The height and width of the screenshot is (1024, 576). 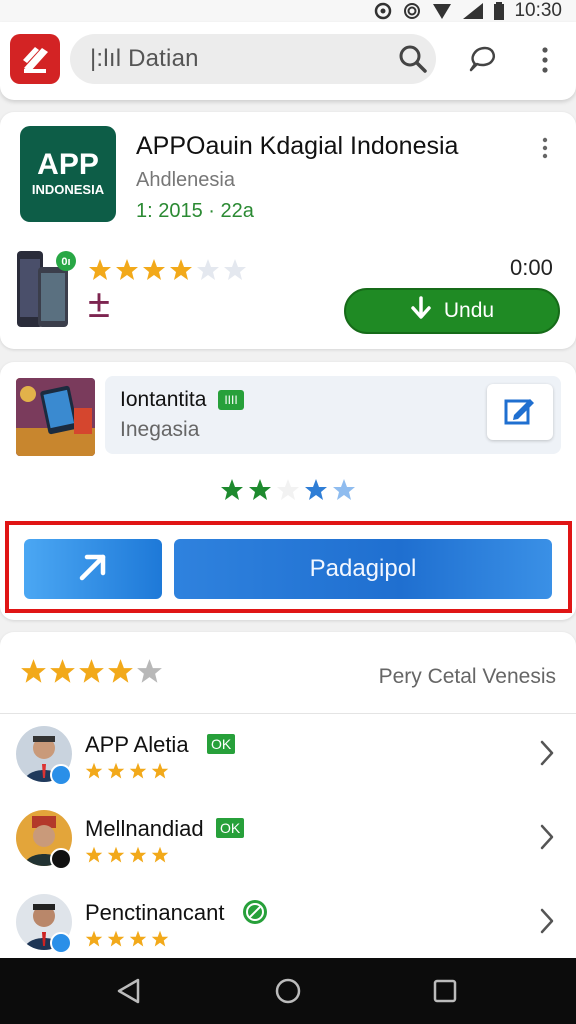 What do you see at coordinates (288, 848) in the screenshot?
I see `review-row: Mellnandiad OK` at bounding box center [288, 848].